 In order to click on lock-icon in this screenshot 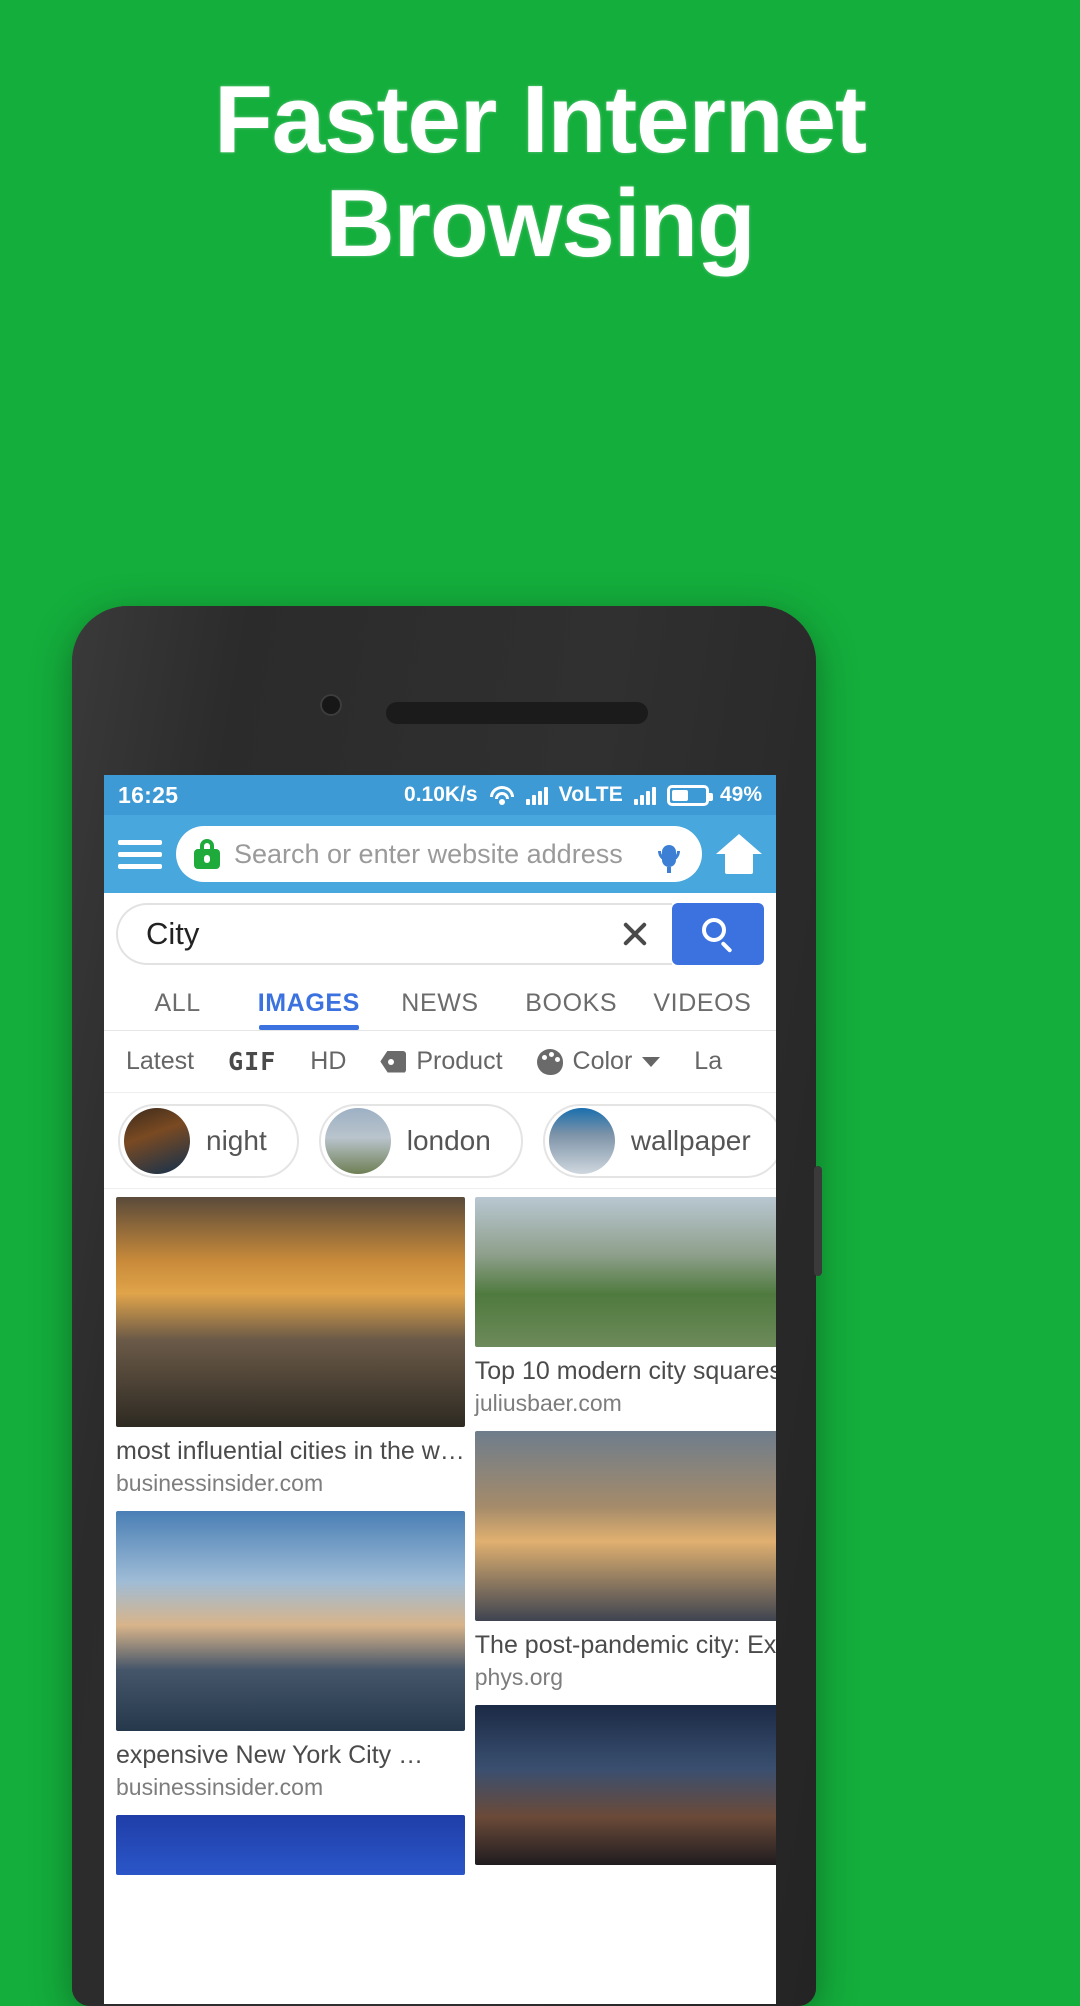, I will do `click(207, 854)`.